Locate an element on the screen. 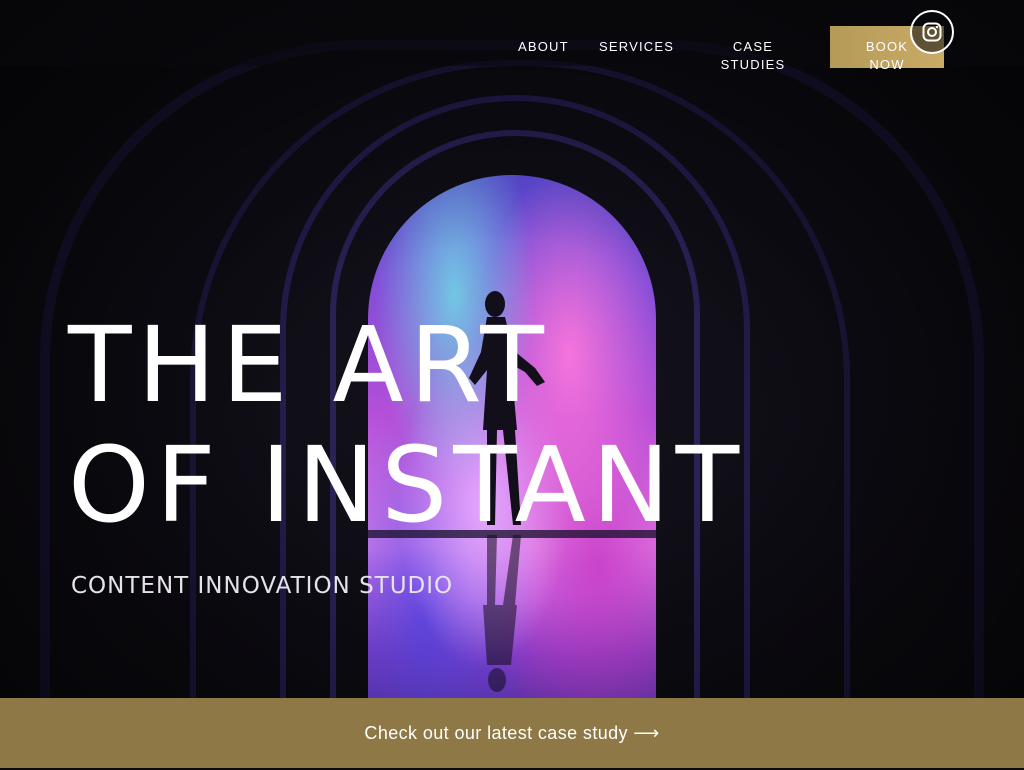 The width and height of the screenshot is (1024, 770). top-navigation-bar: ABOUT SERVICES CASE STUDIES BOOK NOW is located at coordinates (512, 36).